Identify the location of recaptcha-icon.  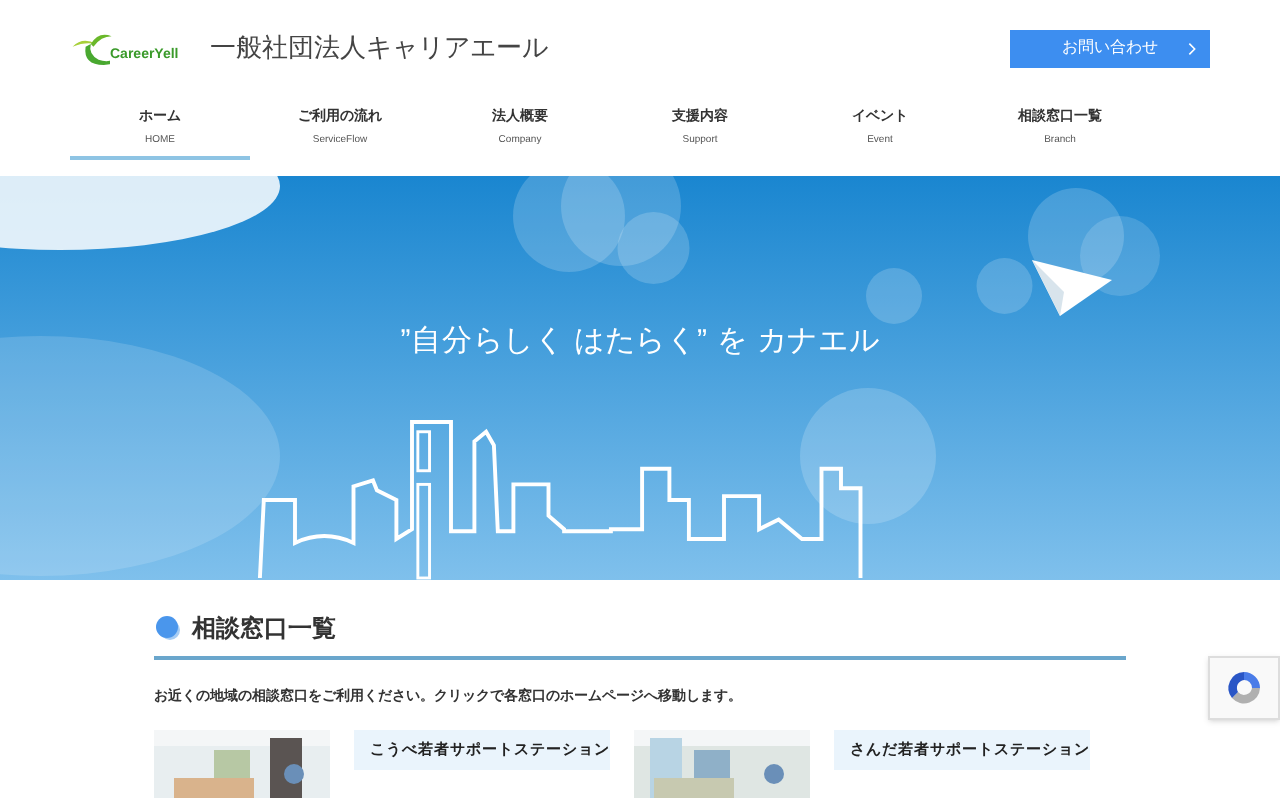
(1244, 688).